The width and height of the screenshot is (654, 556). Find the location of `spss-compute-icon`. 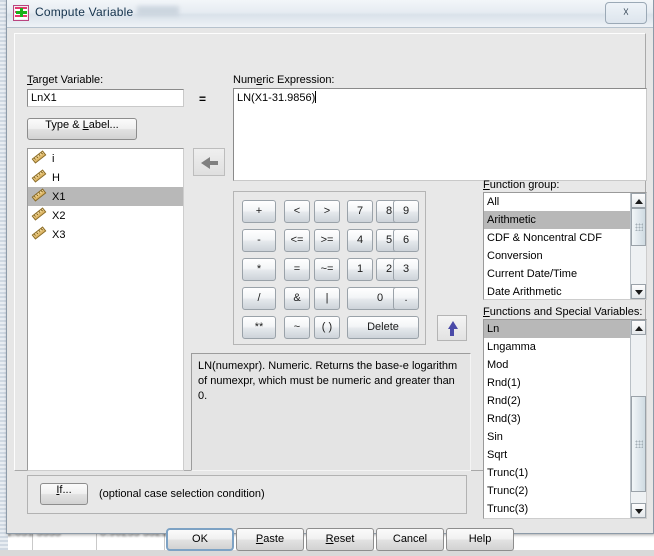

spss-compute-icon is located at coordinates (21, 13).